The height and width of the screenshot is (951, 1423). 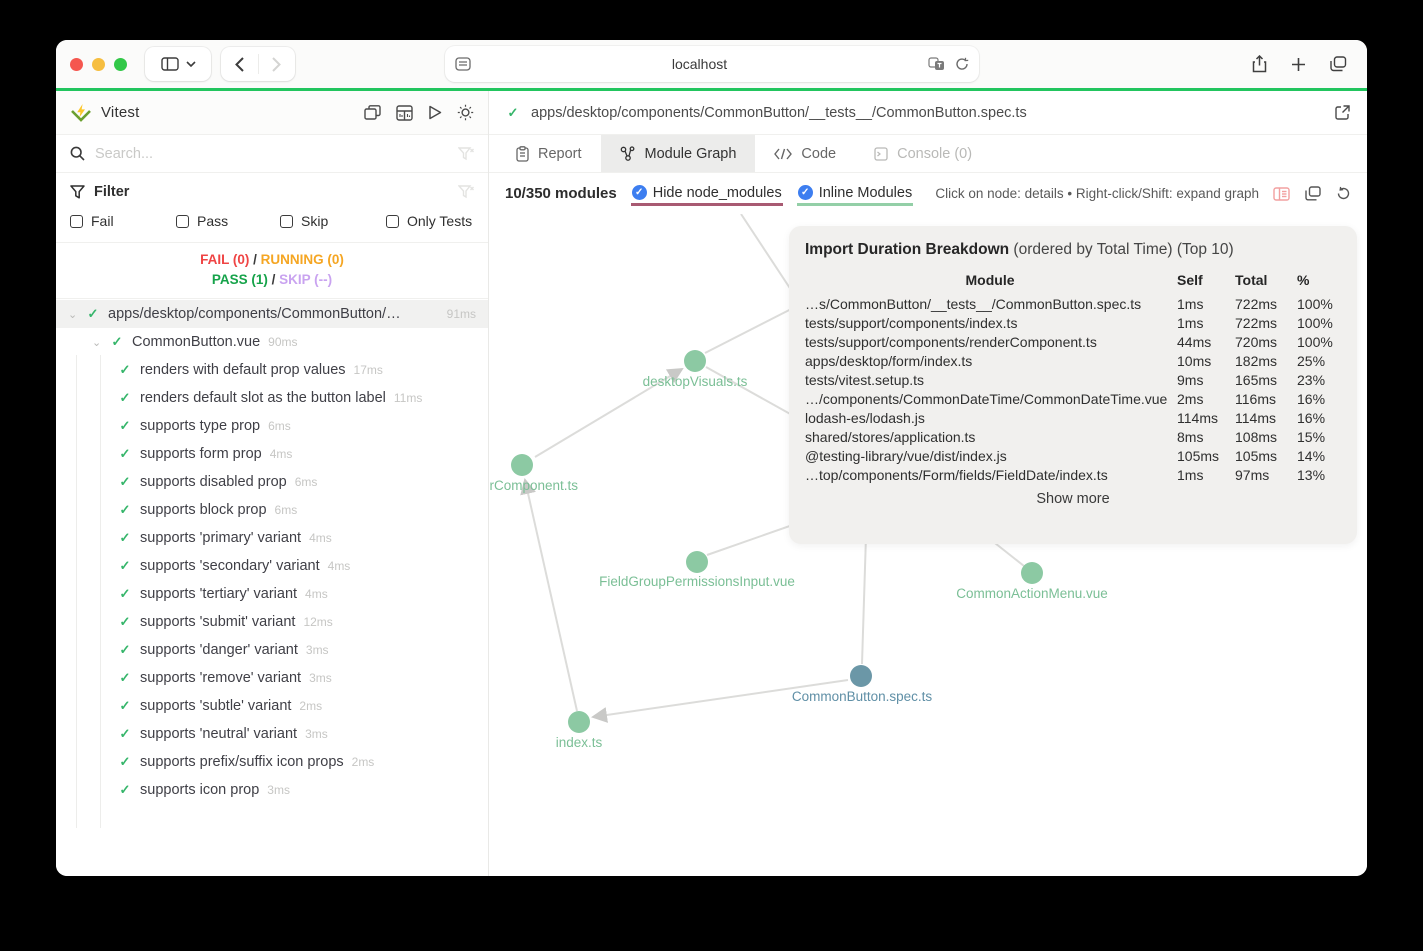 I want to click on show-more-button: Show more, so click(x=1073, y=499).